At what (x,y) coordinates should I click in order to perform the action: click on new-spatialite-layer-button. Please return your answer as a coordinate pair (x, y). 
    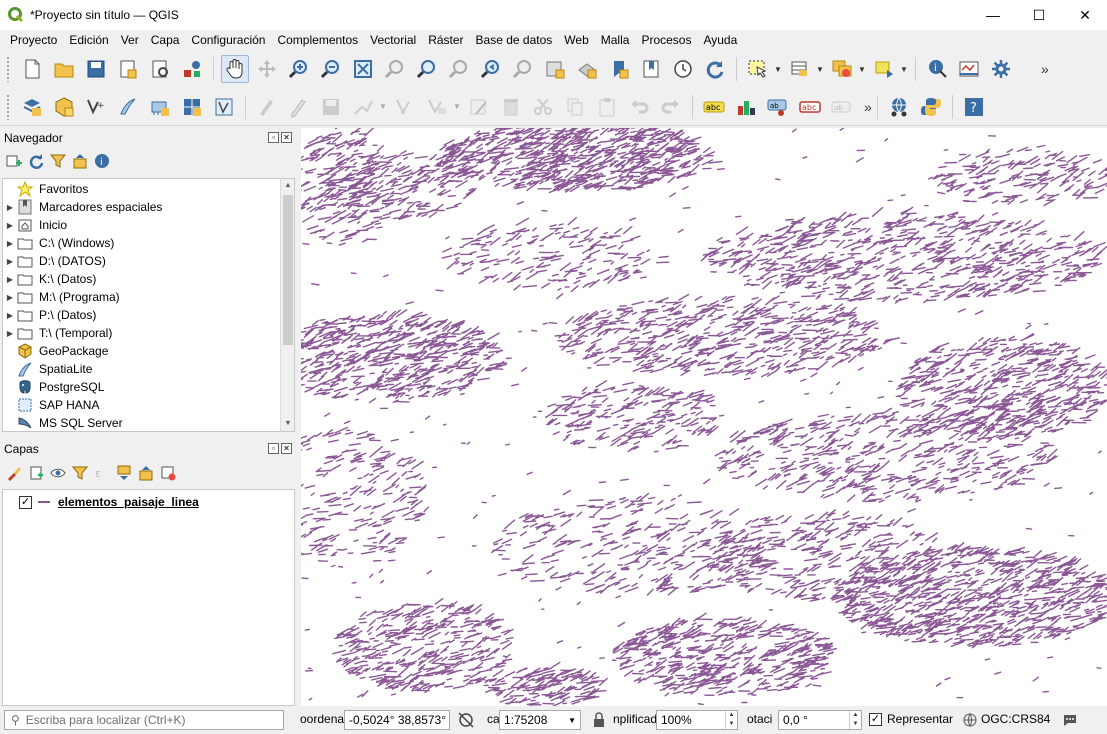
    Looking at the image, I should click on (128, 107).